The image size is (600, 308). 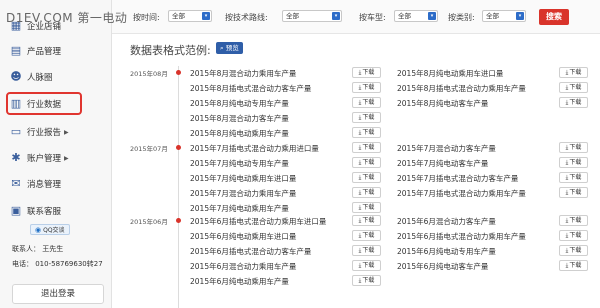 What do you see at coordinates (312, 16) in the screenshot?
I see `route-filter-select: 全部 ▾` at bounding box center [312, 16].